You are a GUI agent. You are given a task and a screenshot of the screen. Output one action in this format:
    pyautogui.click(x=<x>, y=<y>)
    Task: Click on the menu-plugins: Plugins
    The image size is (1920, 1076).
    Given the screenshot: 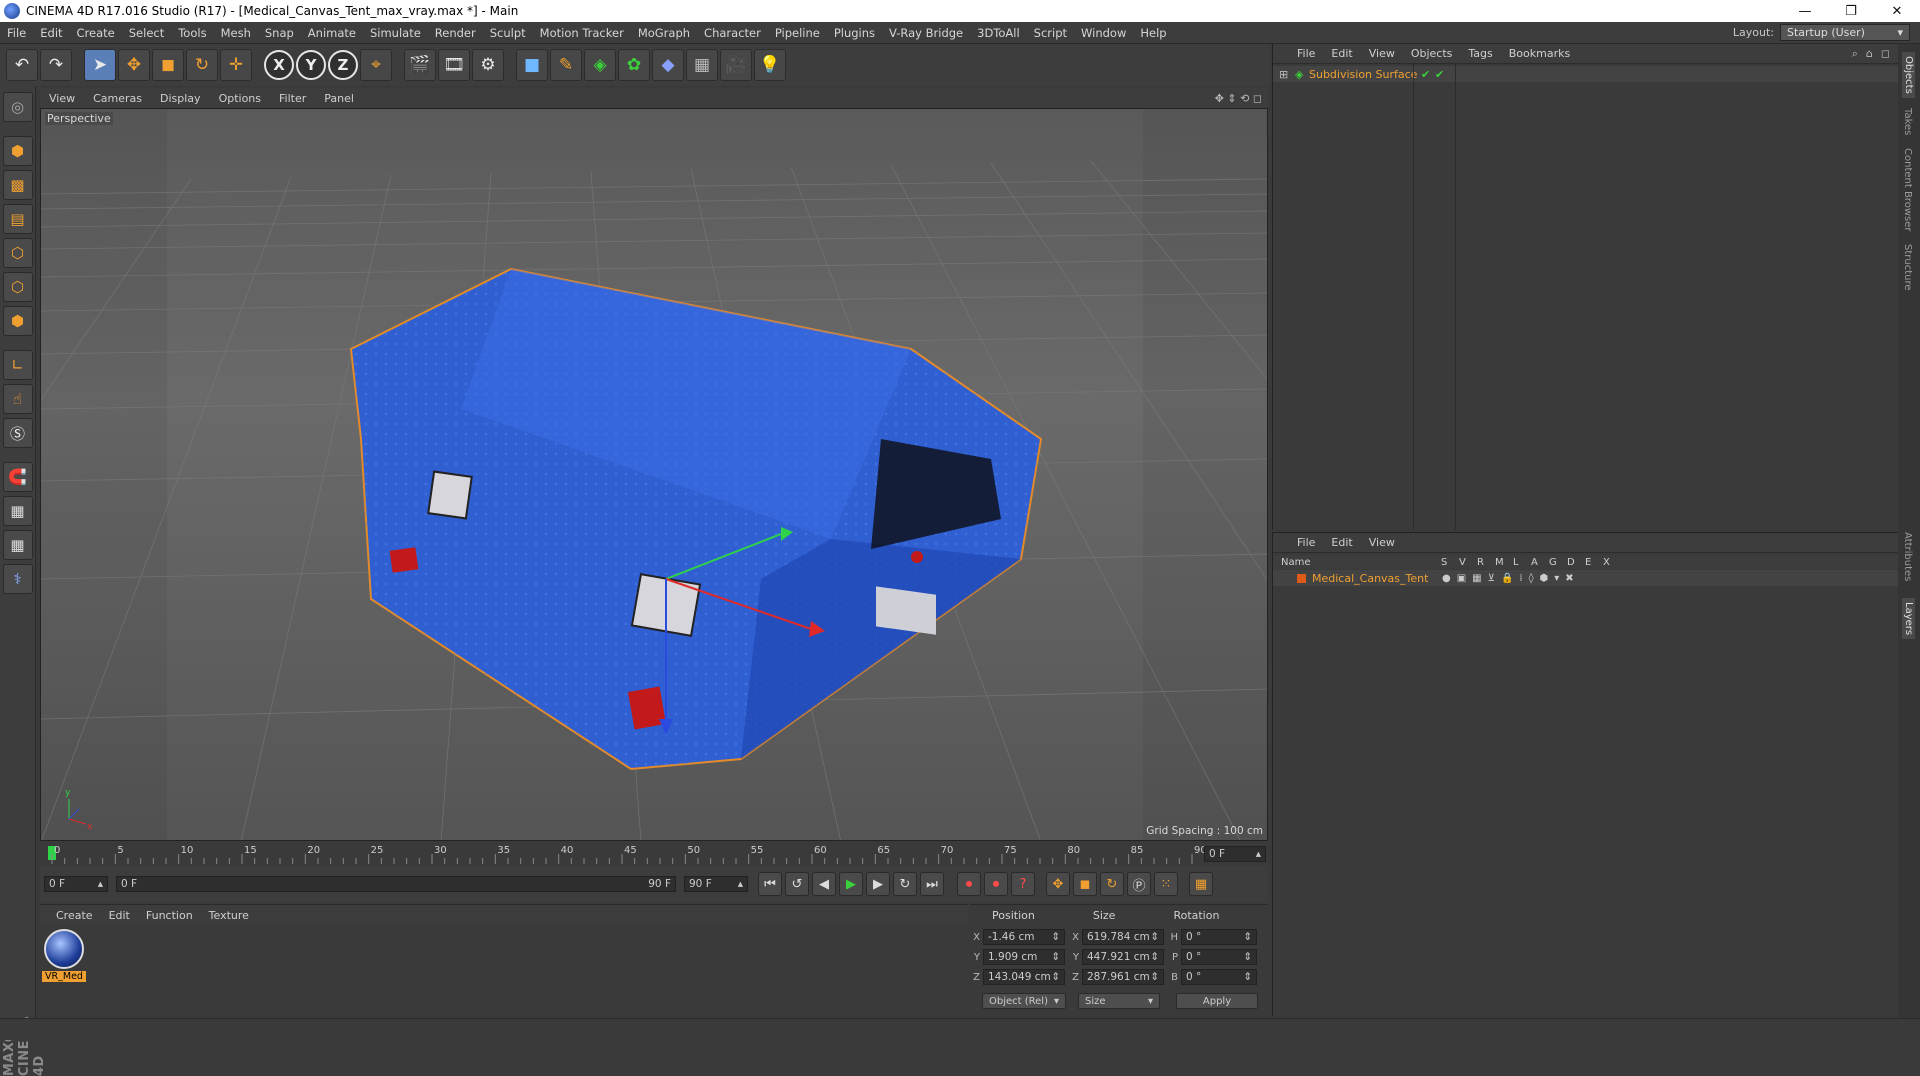 What is the action you would take?
    pyautogui.click(x=854, y=33)
    